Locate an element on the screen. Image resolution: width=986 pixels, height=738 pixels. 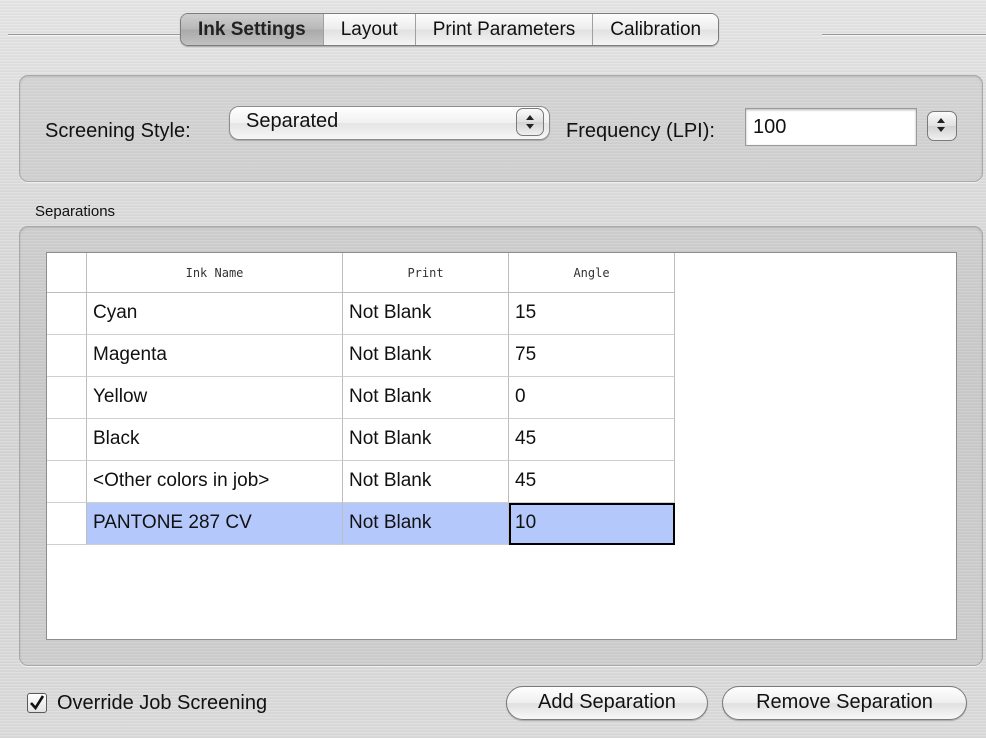
checkmark-icon is located at coordinates (37, 703).